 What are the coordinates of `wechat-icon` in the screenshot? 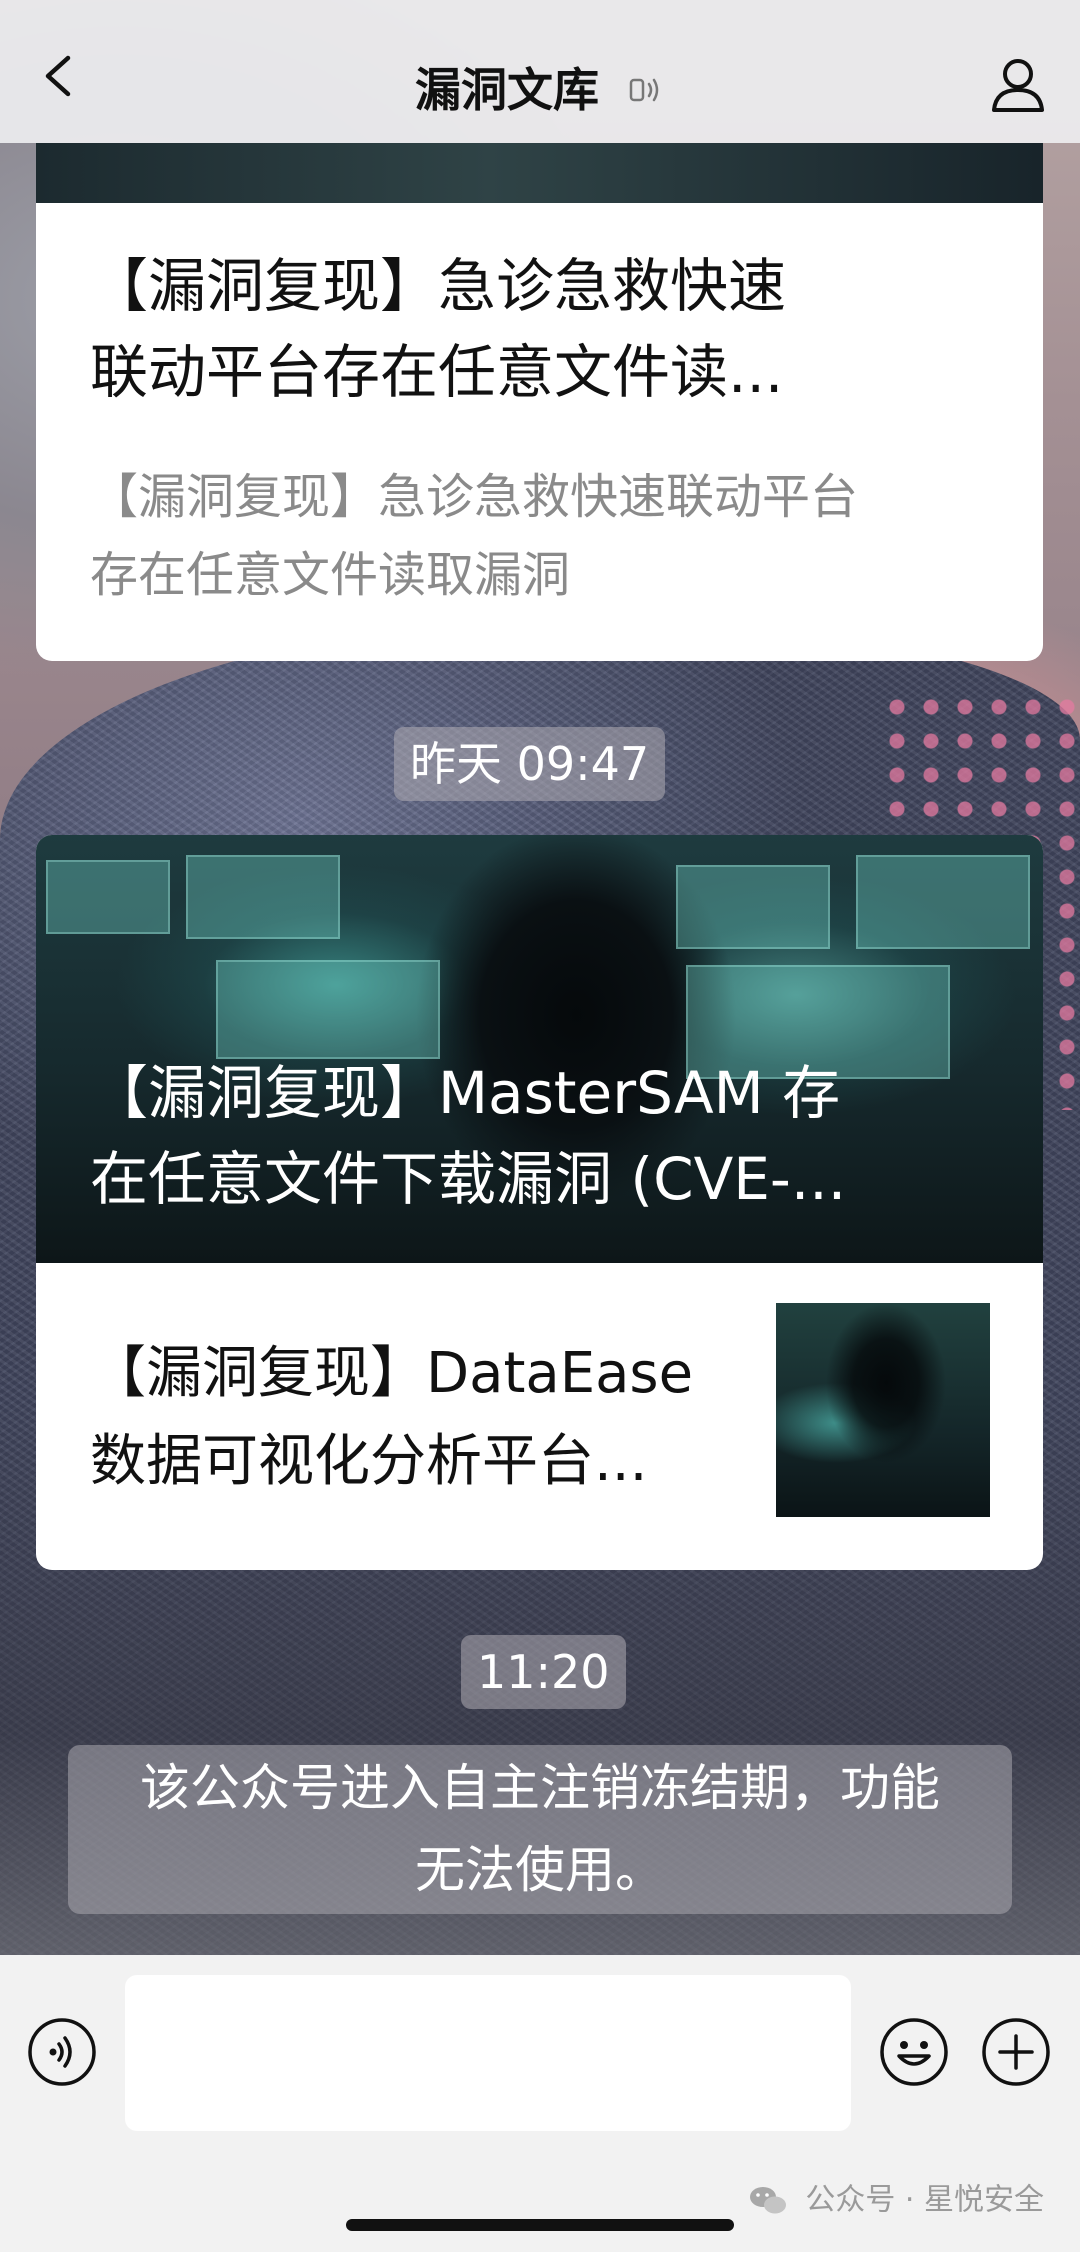 It's located at (767, 2199).